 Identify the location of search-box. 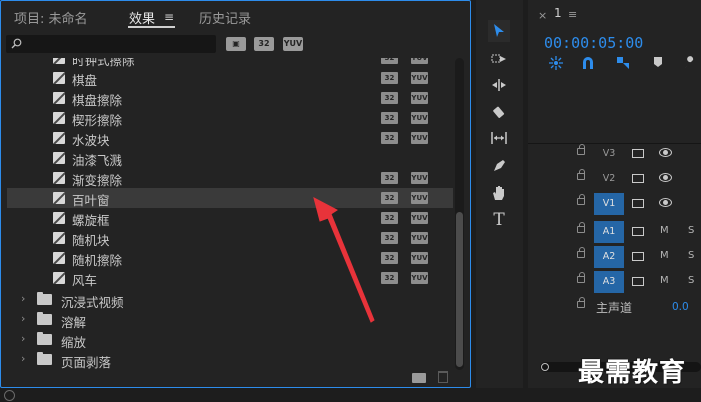
(111, 44).